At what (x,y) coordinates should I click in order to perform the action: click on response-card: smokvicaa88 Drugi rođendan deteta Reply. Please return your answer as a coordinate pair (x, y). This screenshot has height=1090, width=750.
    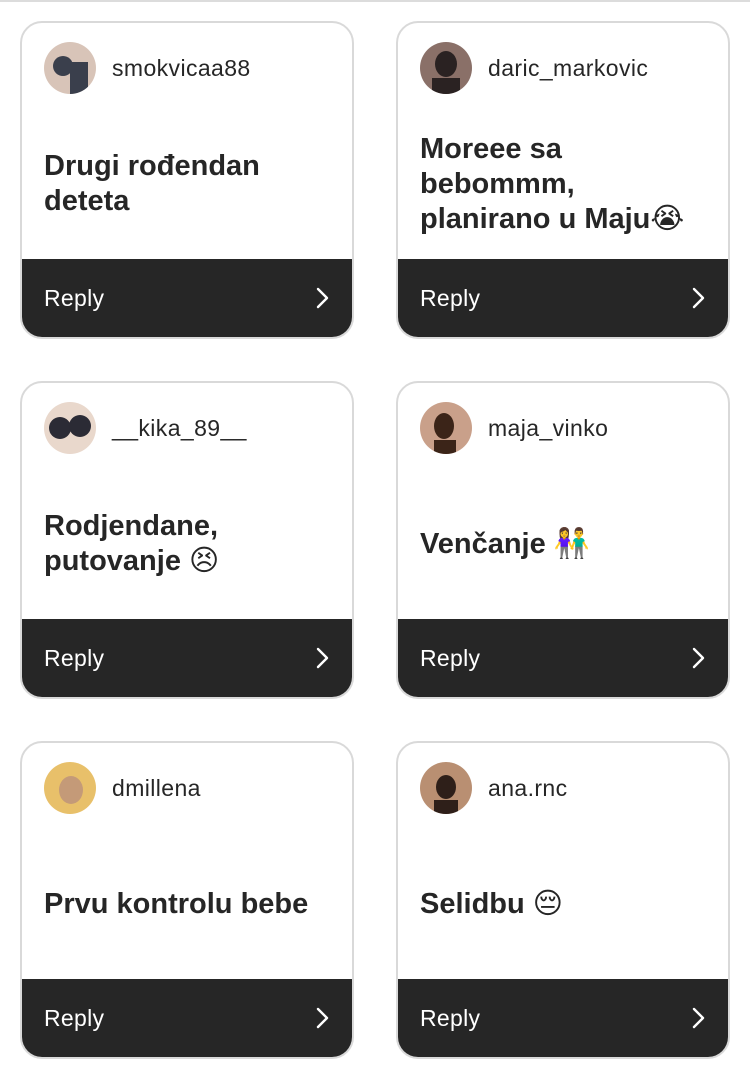
    Looking at the image, I should click on (187, 180).